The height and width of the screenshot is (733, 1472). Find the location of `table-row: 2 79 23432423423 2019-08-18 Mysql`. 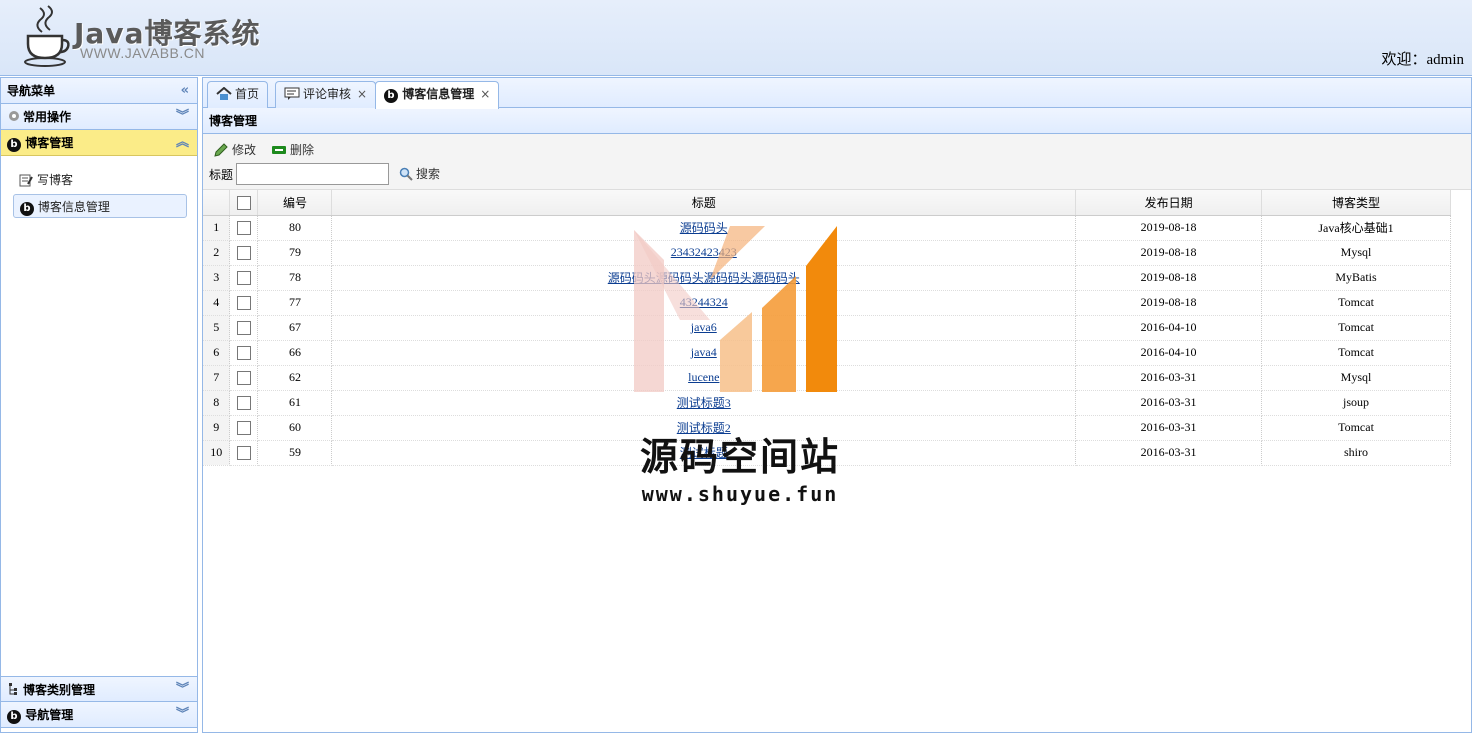

table-row: 2 79 23432423423 2019-08-18 Mysql is located at coordinates (827, 253).